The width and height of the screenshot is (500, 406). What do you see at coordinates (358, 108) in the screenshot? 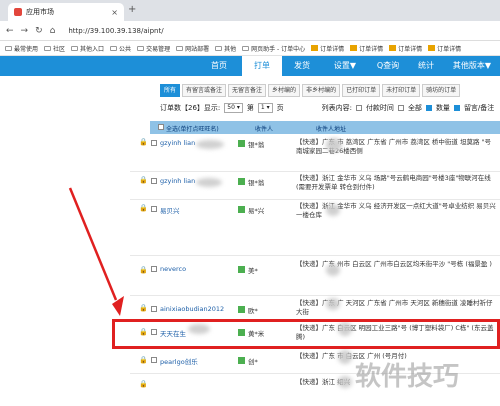
I see `paytime-checkbox` at bounding box center [358, 108].